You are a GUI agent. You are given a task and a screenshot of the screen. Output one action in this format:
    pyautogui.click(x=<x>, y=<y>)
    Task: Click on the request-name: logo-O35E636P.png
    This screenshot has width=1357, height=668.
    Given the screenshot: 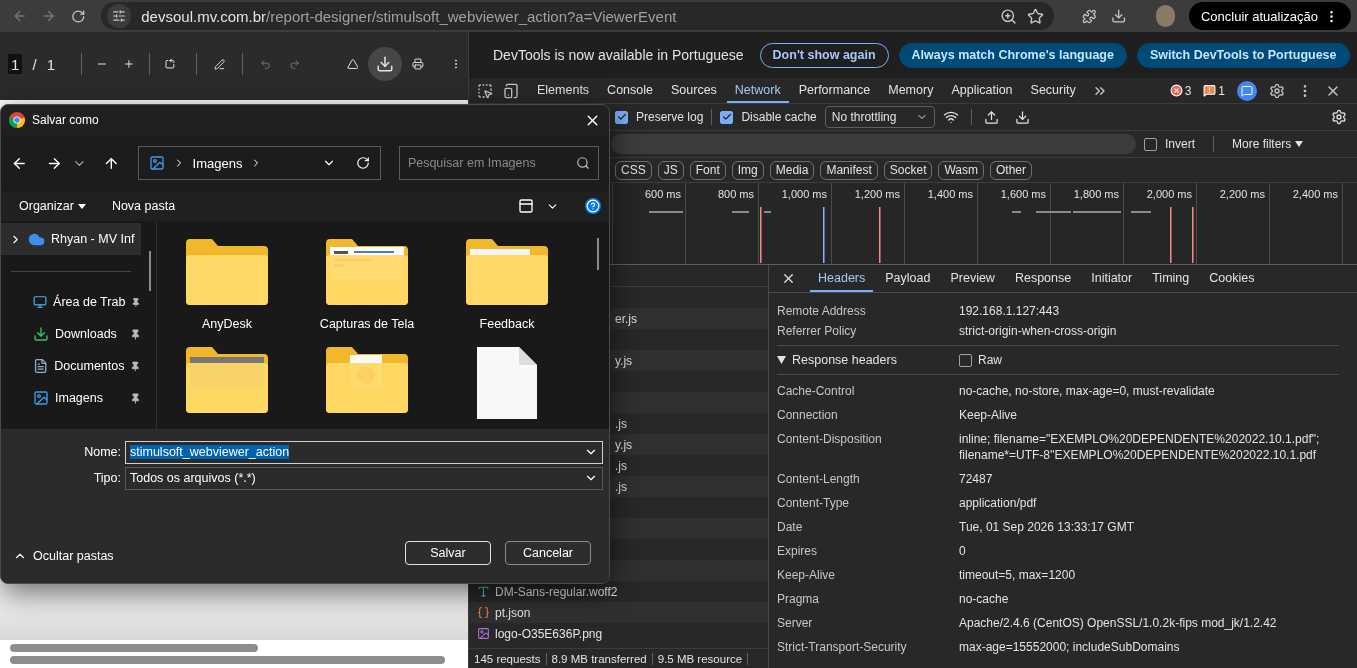 What is the action you would take?
    pyautogui.click(x=549, y=633)
    